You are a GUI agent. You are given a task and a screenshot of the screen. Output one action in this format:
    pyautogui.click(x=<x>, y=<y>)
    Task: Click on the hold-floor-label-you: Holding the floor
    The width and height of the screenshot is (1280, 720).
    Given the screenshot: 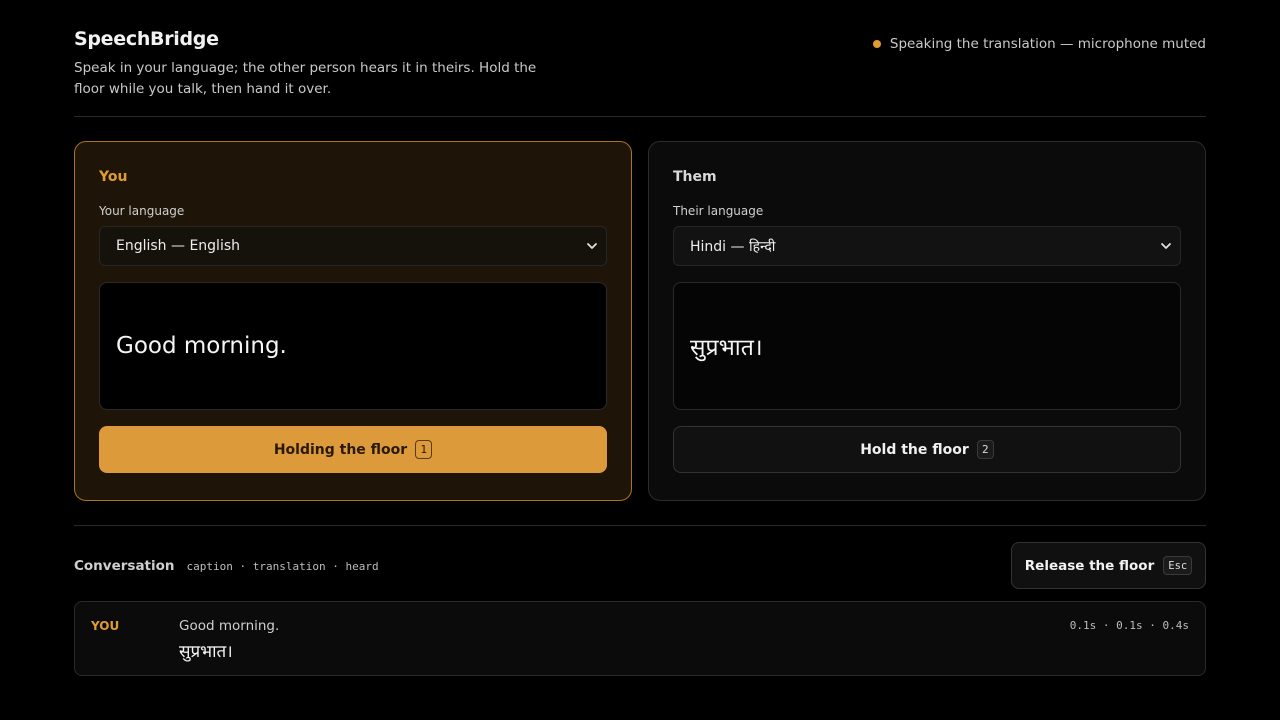 What is the action you would take?
    pyautogui.click(x=340, y=449)
    